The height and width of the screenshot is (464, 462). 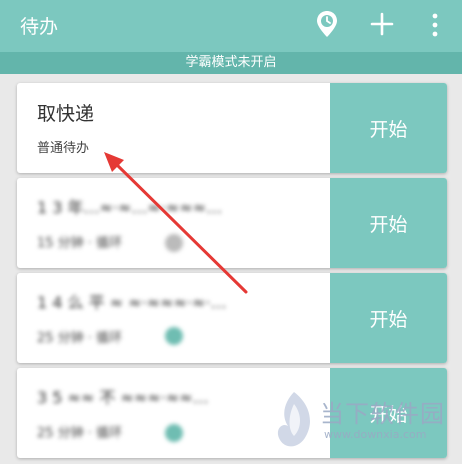 I want to click on todo-text: 1 4 么 平 ≈ ≈·≈≈≈·≈·… 25 分钟 · 循环, so click(x=182, y=318).